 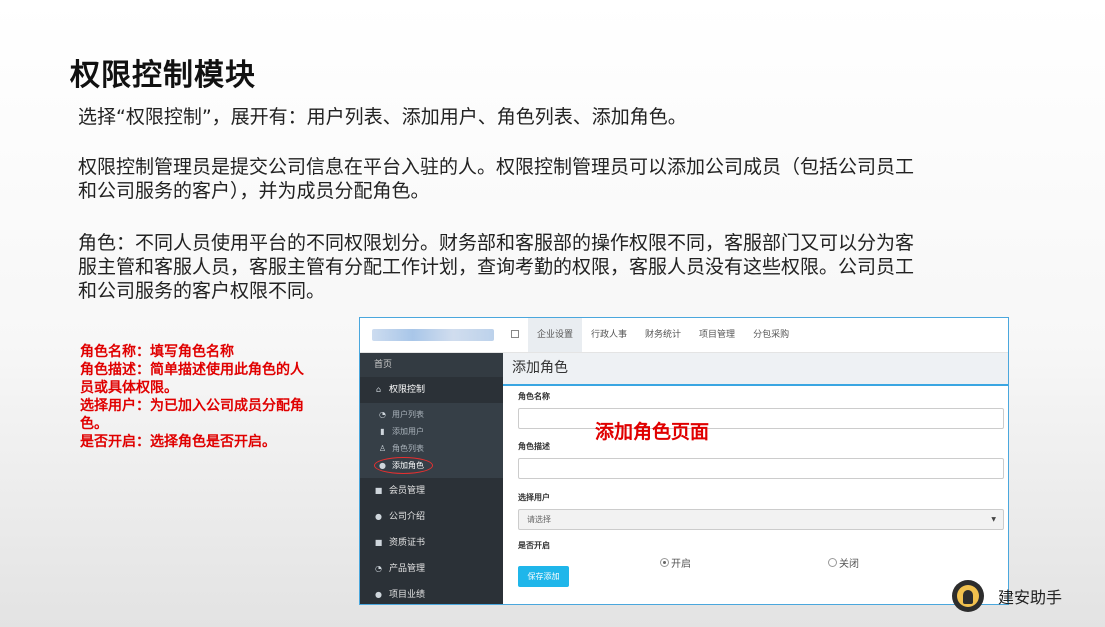 I want to click on role-name-input, so click(x=761, y=418).